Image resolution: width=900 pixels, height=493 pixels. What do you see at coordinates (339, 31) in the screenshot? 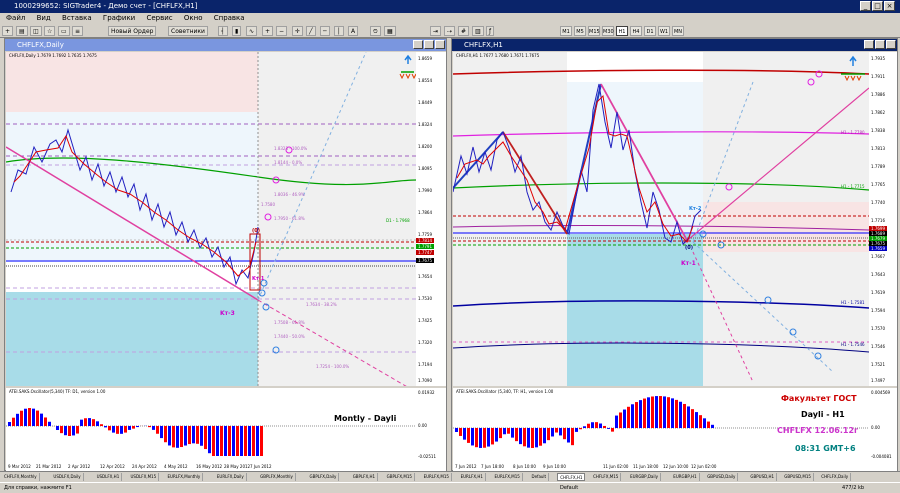
I see `vline-button: │` at bounding box center [339, 31].